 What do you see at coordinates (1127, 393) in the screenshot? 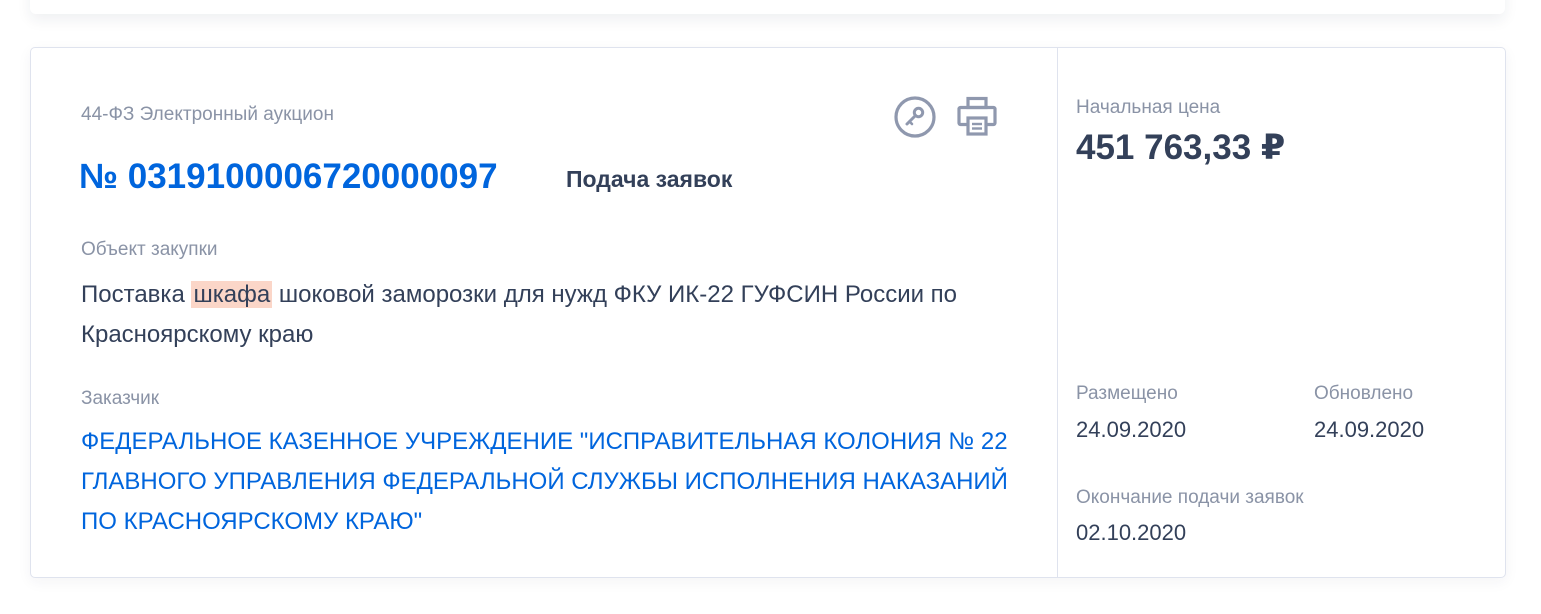
I see `posted-label: Размещено` at bounding box center [1127, 393].